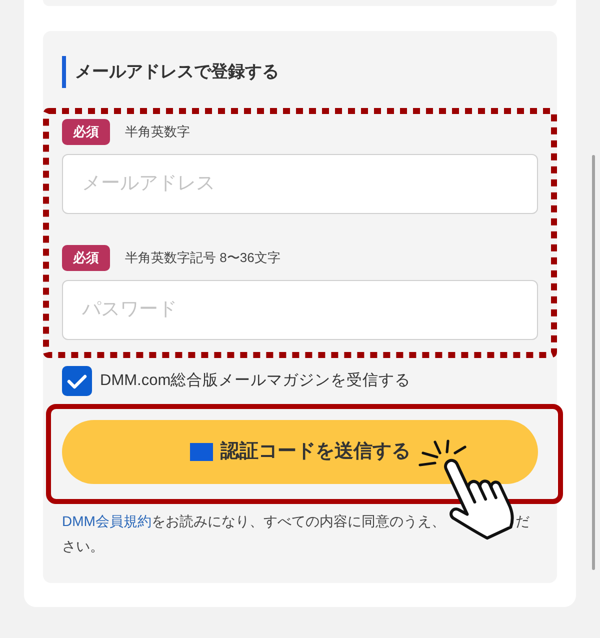  Describe the element at coordinates (177, 72) in the screenshot. I see `section-heading: メールアドレスで登録する` at that location.